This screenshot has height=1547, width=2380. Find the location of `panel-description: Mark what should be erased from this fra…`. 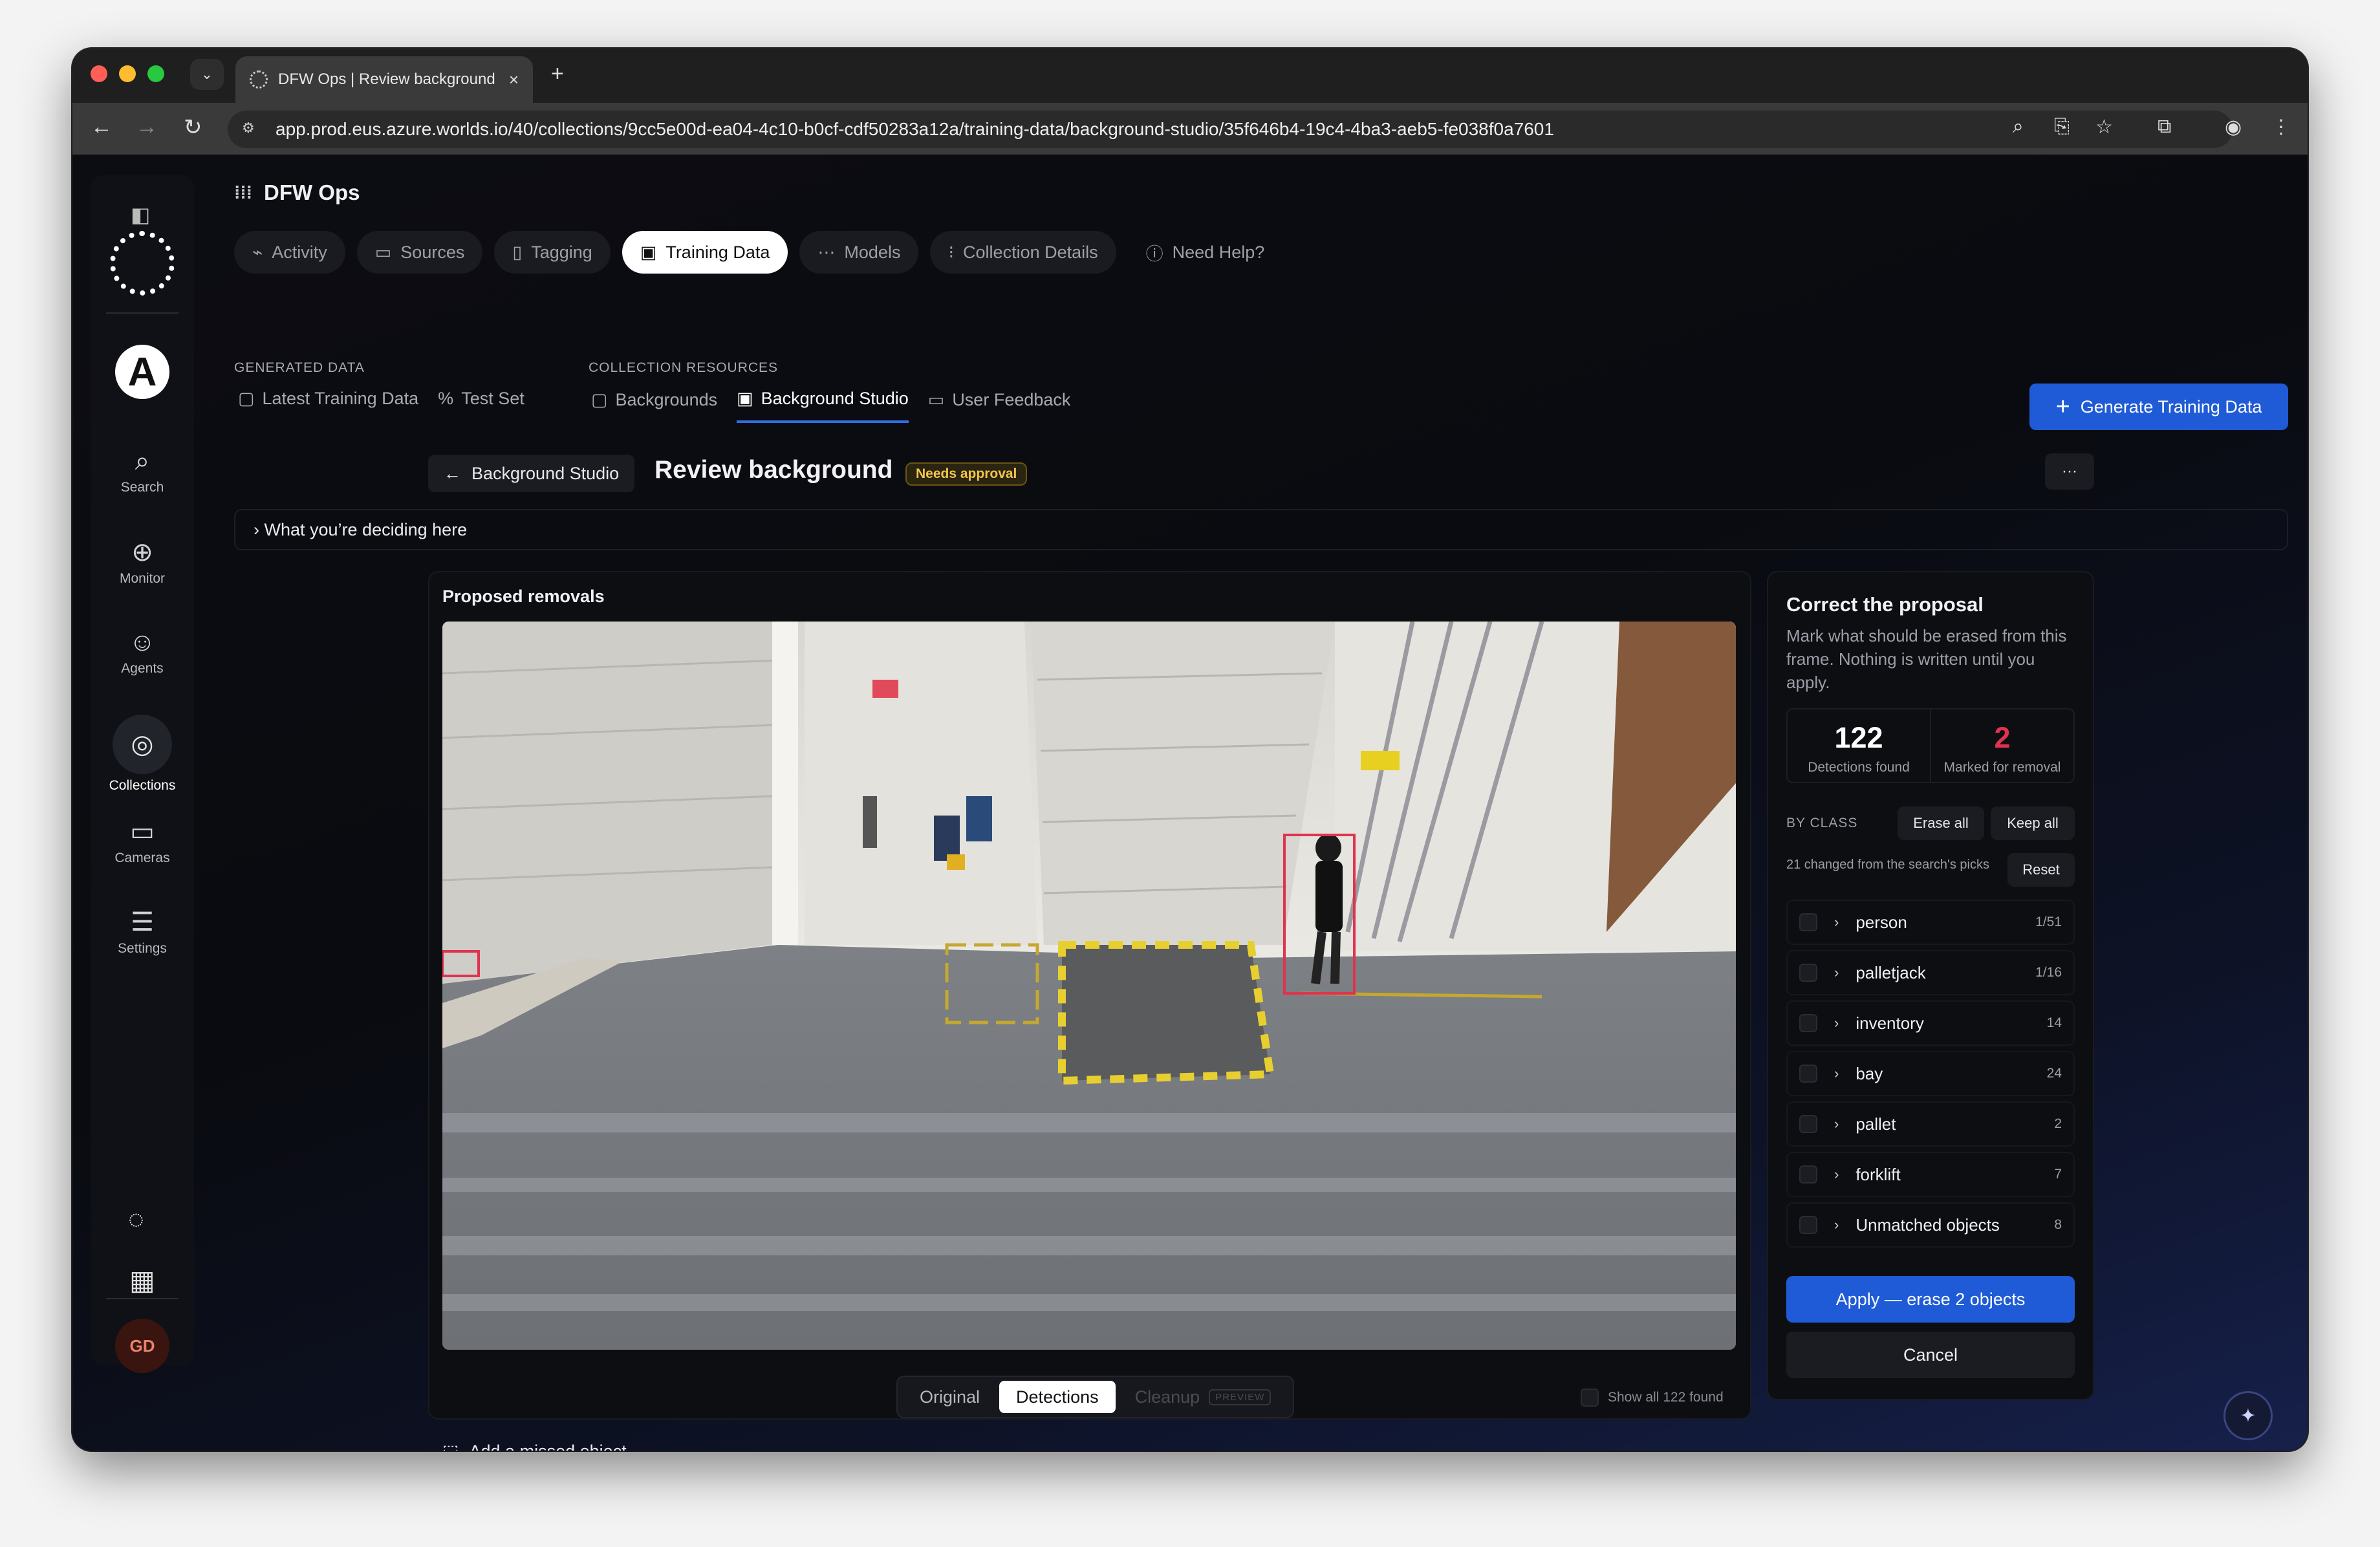

panel-description: Mark what should be erased from this fra… is located at coordinates (1926, 659).